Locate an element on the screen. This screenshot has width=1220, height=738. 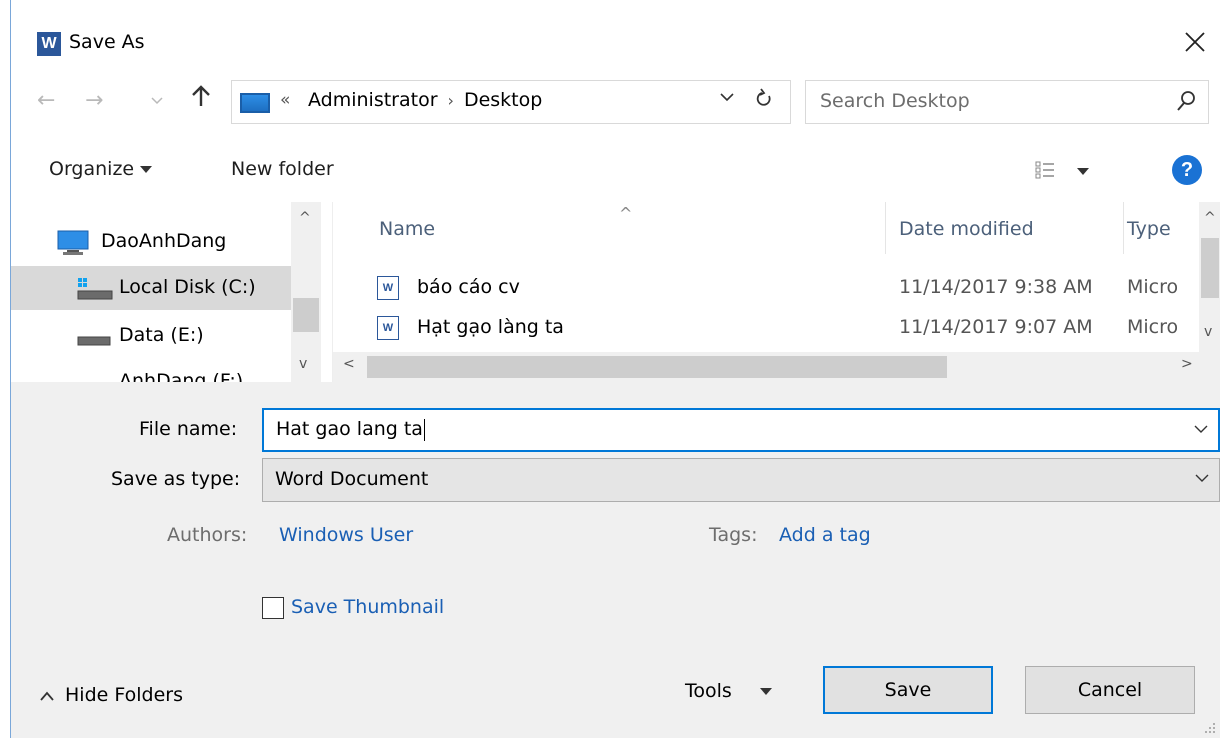
close-button is located at coordinates (1195, 42).